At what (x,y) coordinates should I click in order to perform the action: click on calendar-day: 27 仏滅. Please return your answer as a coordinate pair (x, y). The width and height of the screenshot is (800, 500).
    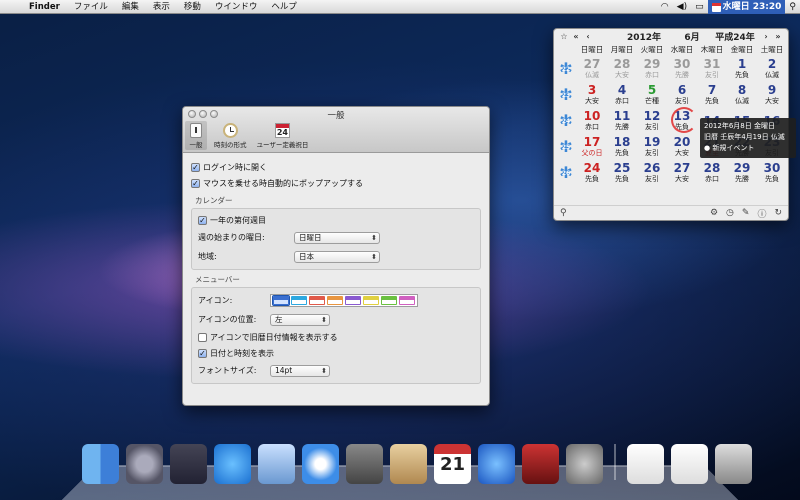
    Looking at the image, I should click on (592, 69).